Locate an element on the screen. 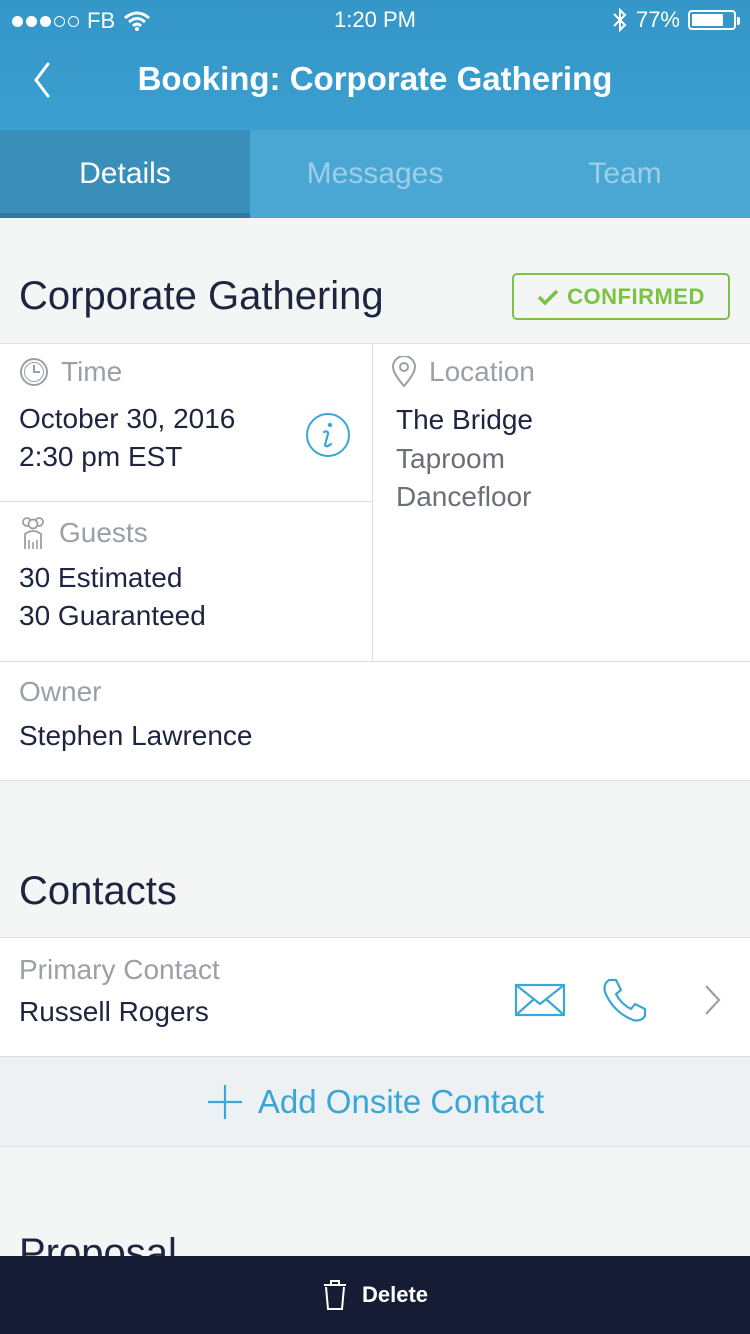 The width and height of the screenshot is (750, 1334). tab-messages: Messages is located at coordinates (375, 174).